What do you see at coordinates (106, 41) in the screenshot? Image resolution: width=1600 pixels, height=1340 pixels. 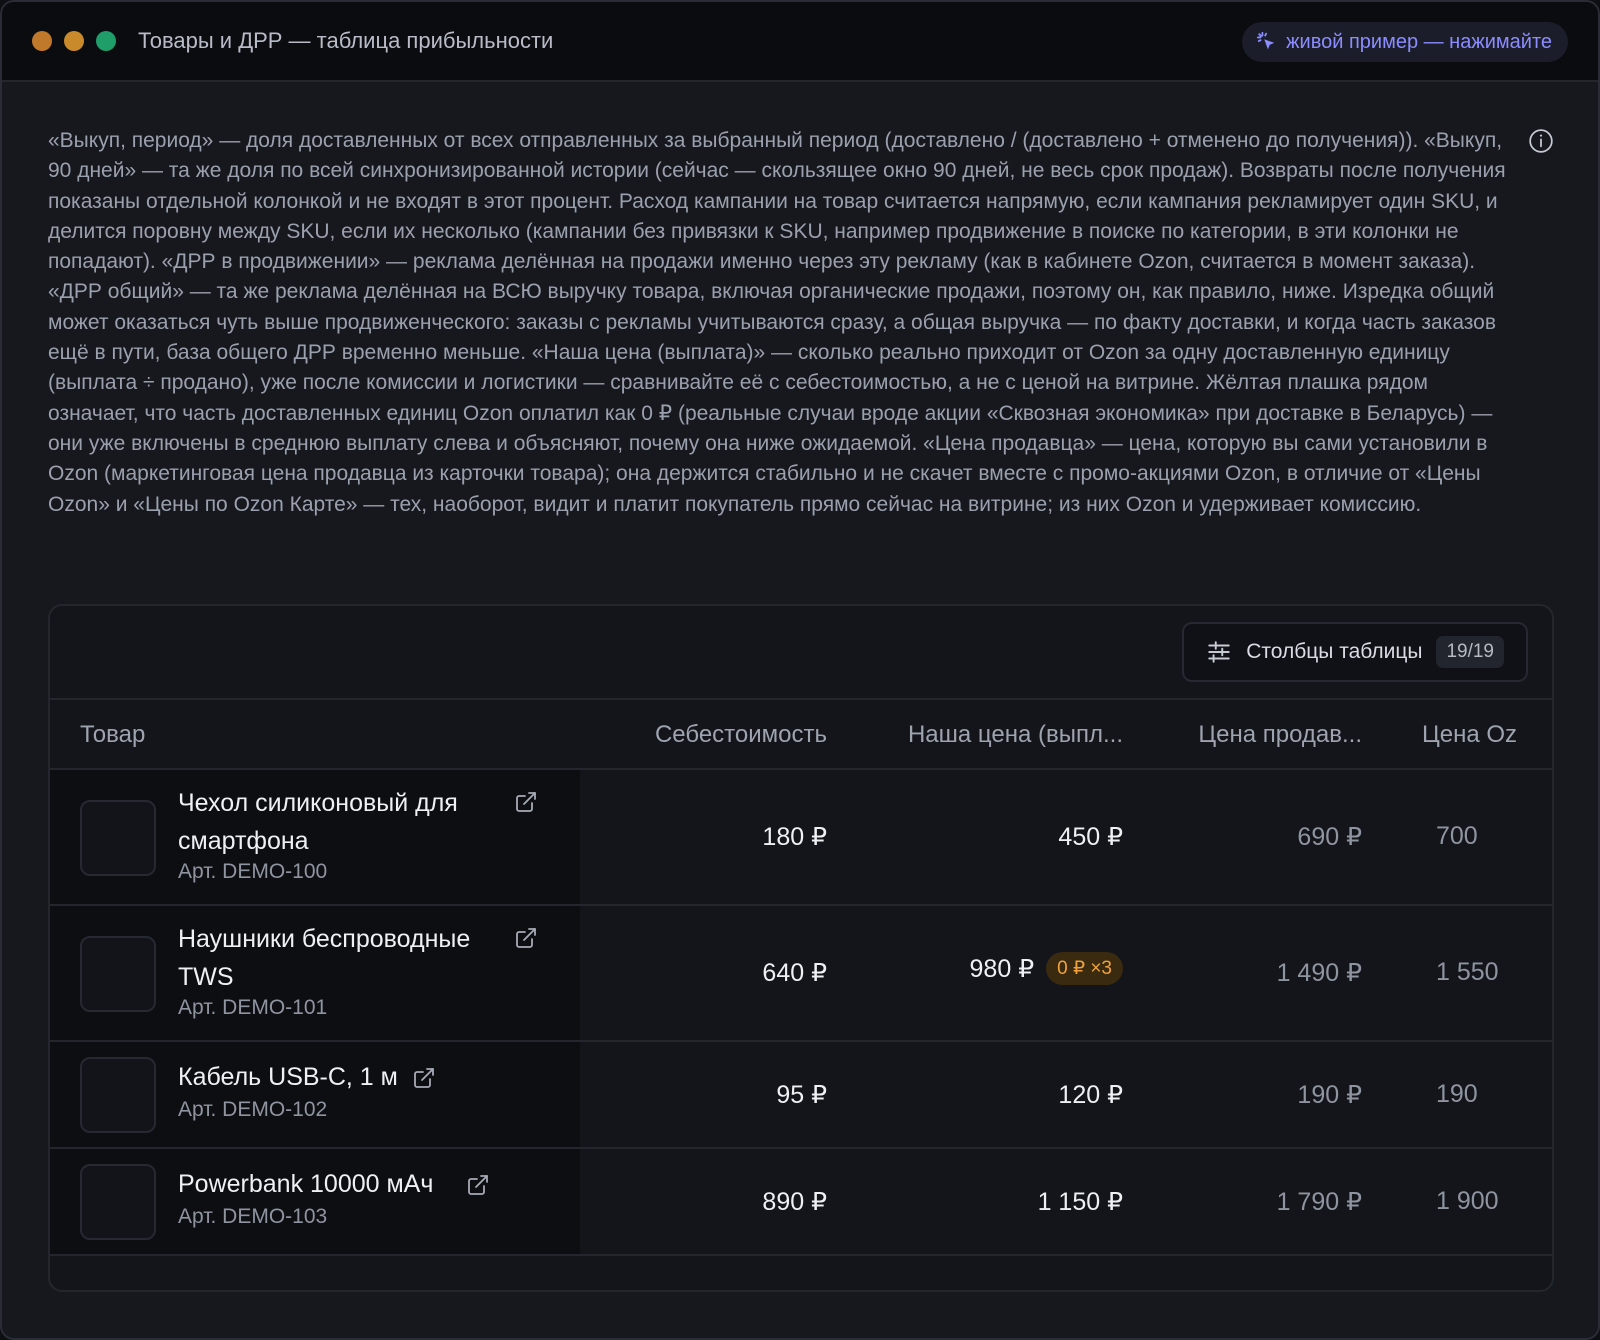 I see `maximize-dot` at bounding box center [106, 41].